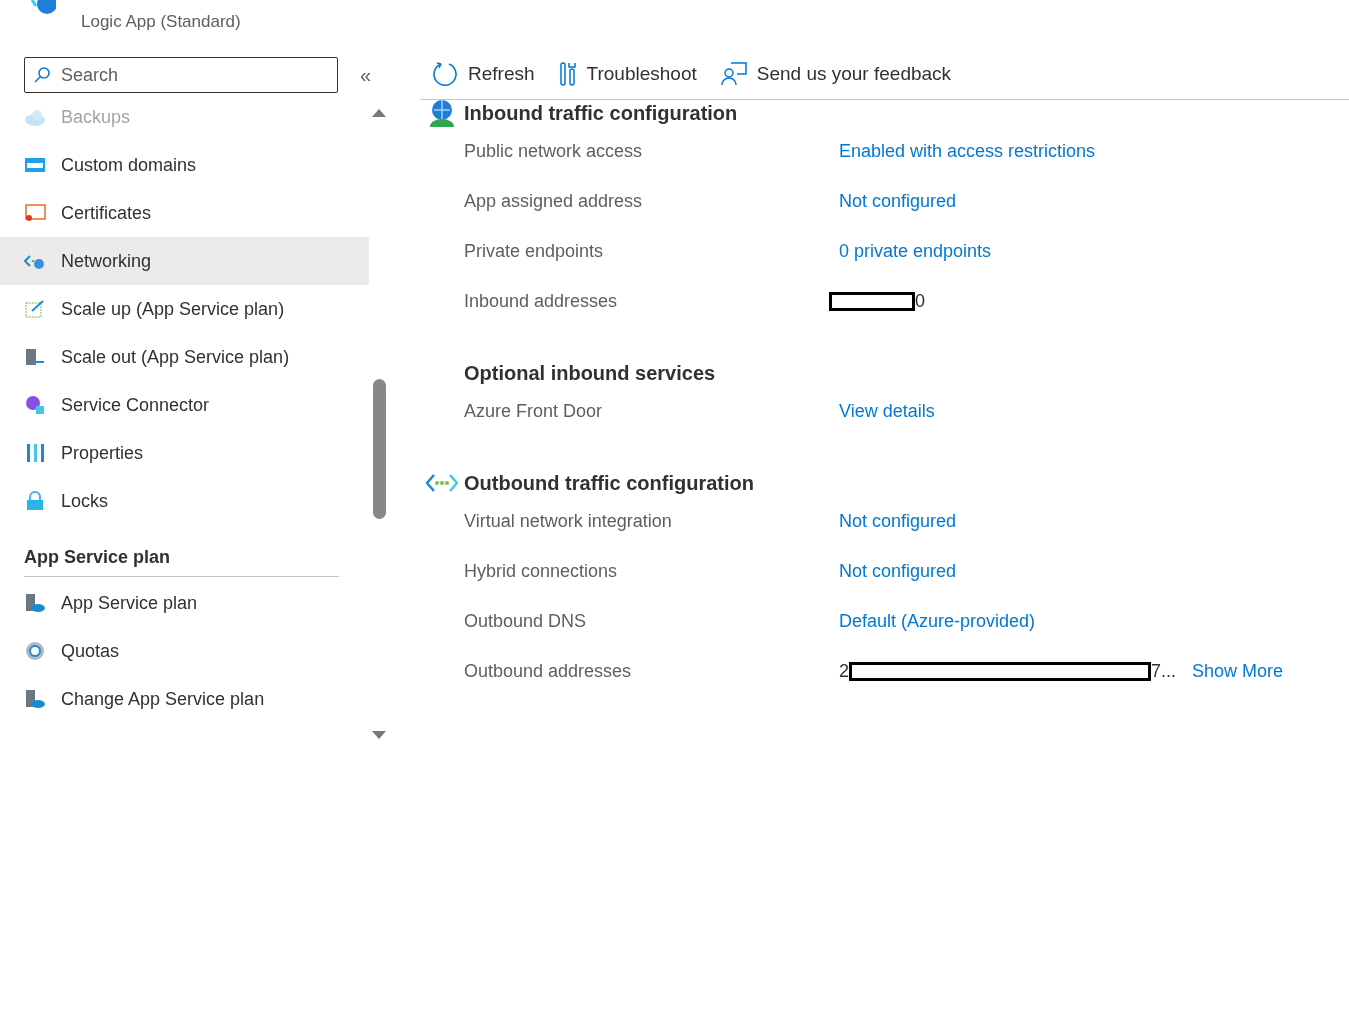 This screenshot has height=1020, width=1349. What do you see at coordinates (567, 73) in the screenshot?
I see `tools-icon` at bounding box center [567, 73].